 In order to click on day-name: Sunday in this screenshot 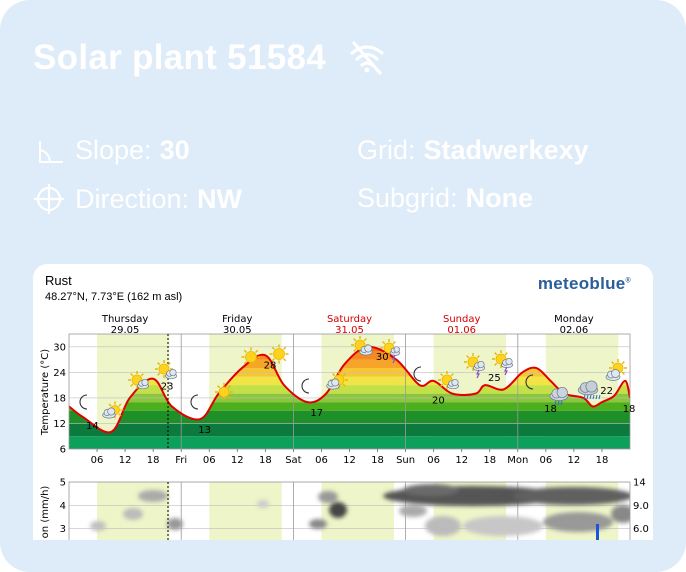, I will do `click(461, 319)`.